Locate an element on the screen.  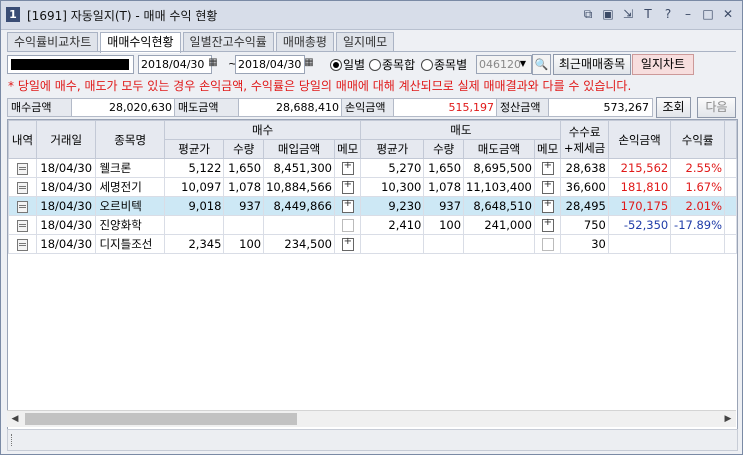
table-row: 18/04/30디지틀조선2,345100234,500 30 is located at coordinates (372, 244).